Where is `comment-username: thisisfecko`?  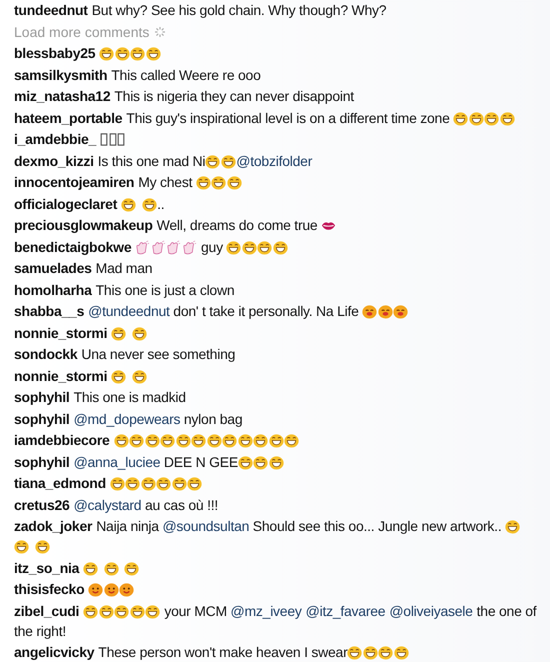
comment-username: thisisfecko is located at coordinates (49, 589).